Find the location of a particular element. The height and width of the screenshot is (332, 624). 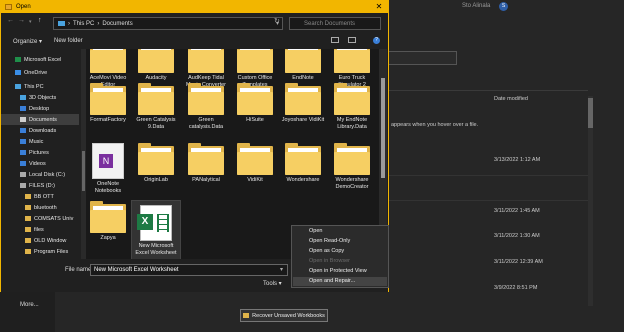

nav-item-music: Music is located at coordinates (40, 141).